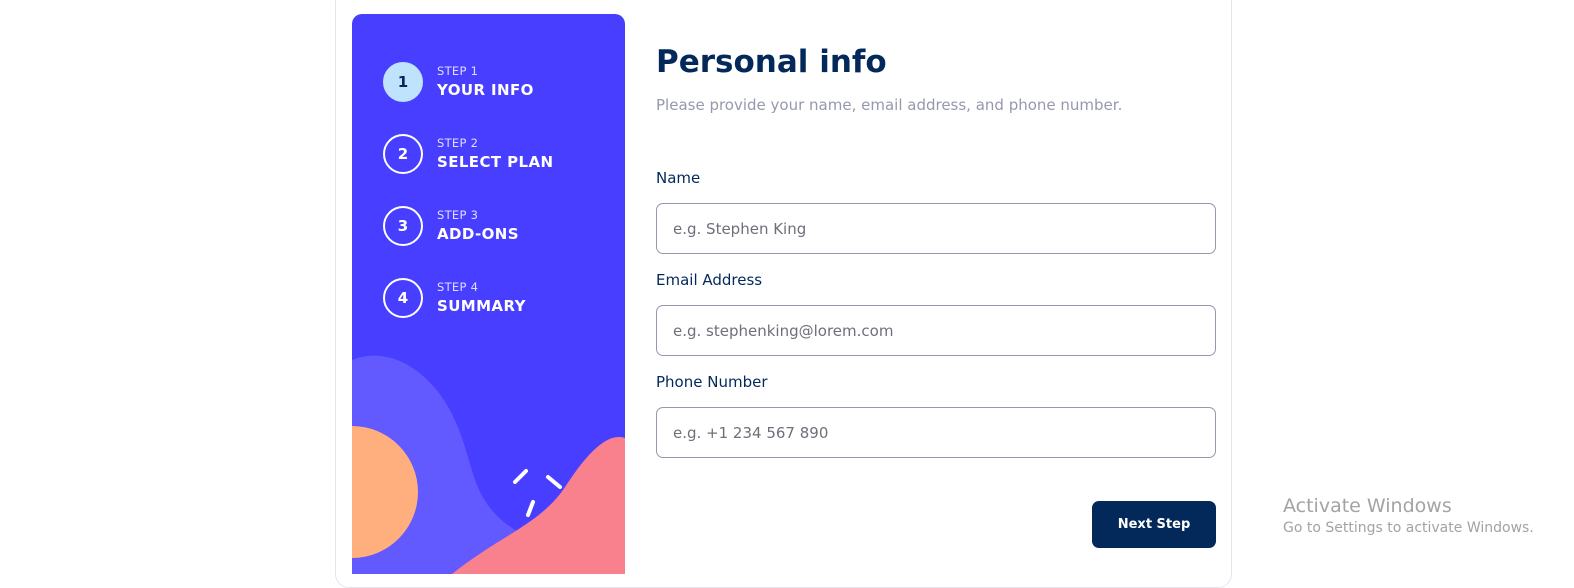 The width and height of the screenshot is (1574, 588). Describe the element at coordinates (709, 280) in the screenshot. I see `email-label: Email Address` at that location.